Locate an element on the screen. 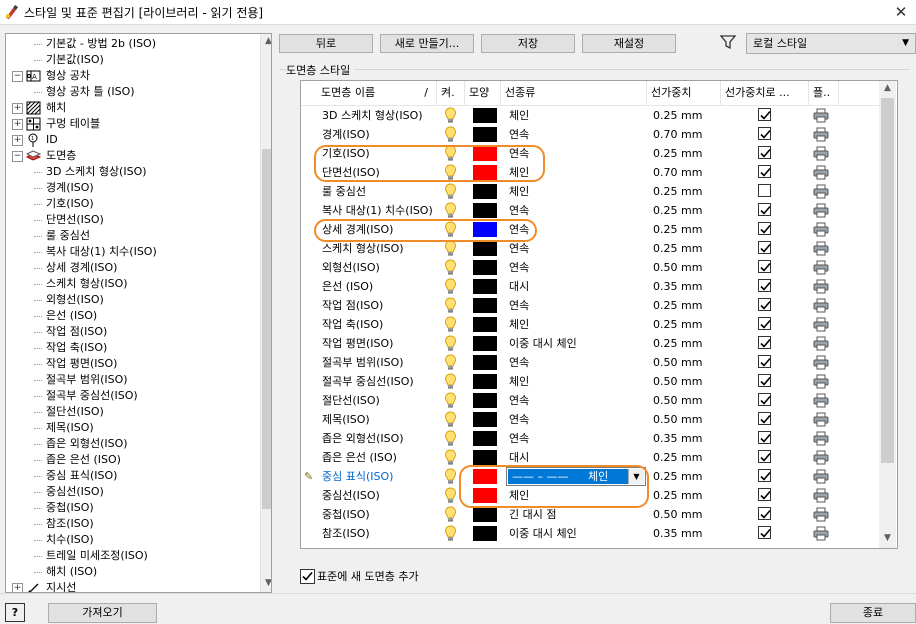  layer-row: 참조(ISO) 이중 대시 체인 0.35 mm is located at coordinates (590, 533).